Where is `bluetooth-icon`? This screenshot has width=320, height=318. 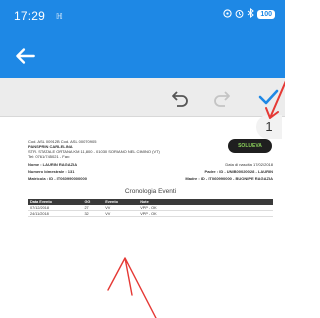
bluetooth-icon is located at coordinates (251, 14).